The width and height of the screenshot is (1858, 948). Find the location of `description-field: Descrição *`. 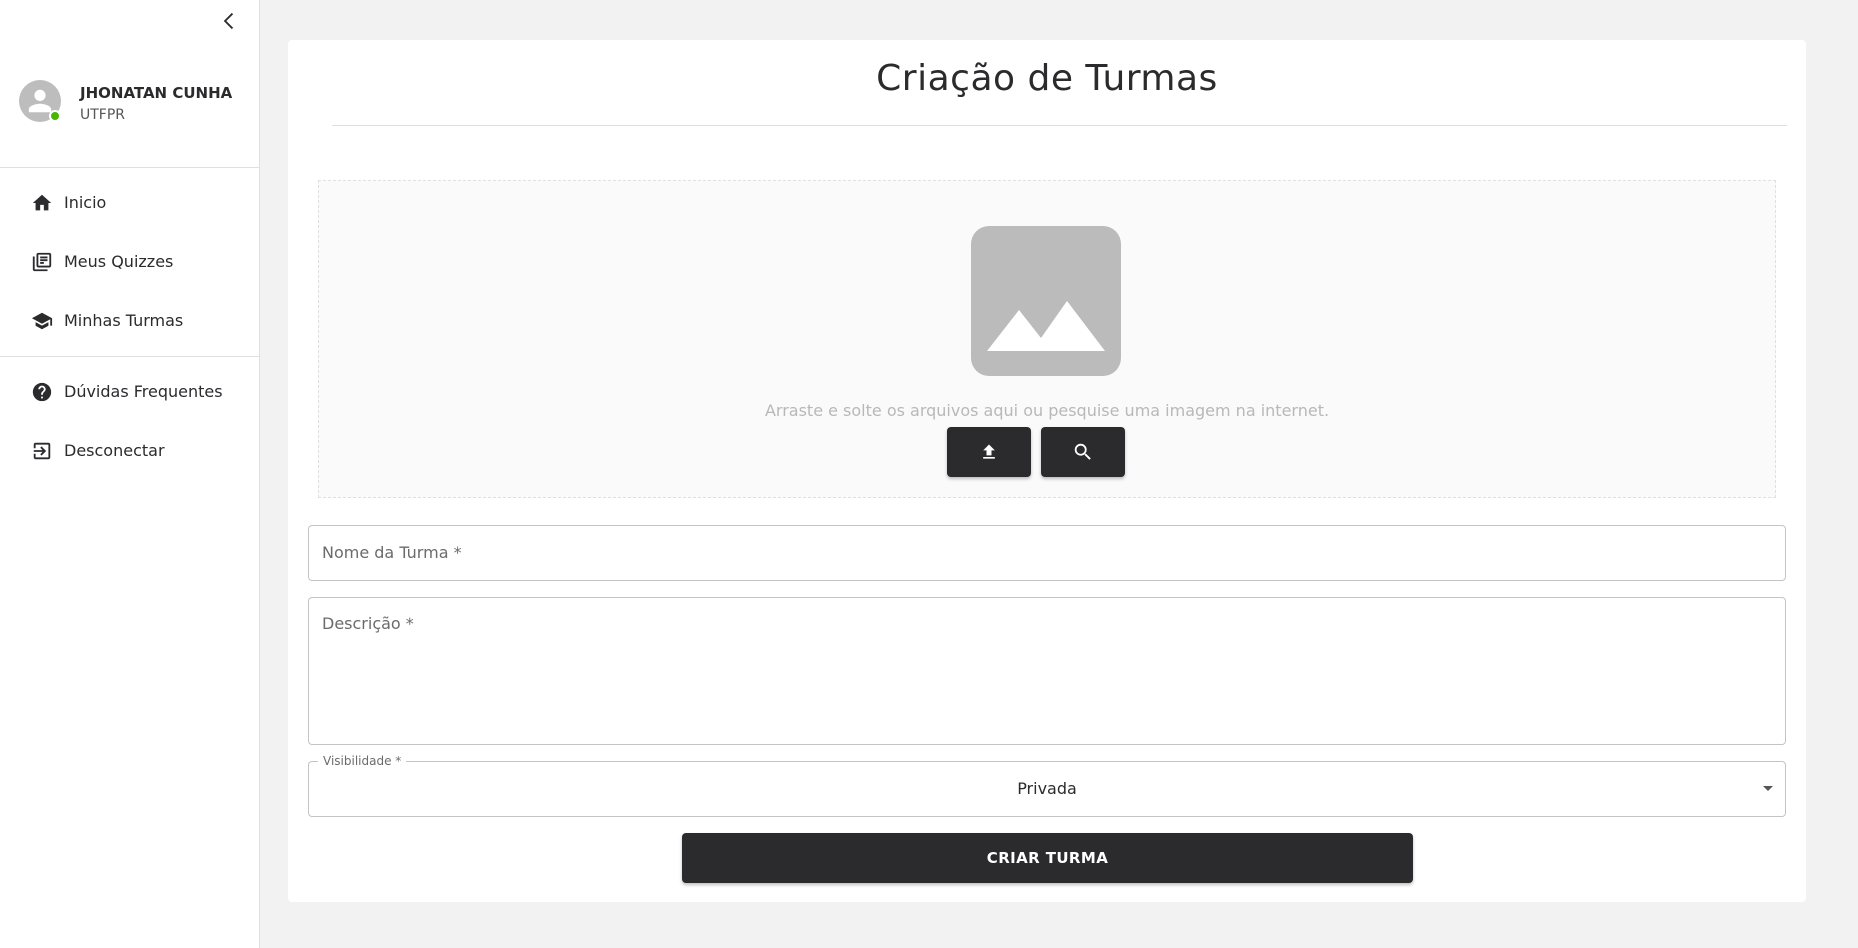

description-field: Descrição * is located at coordinates (1047, 671).